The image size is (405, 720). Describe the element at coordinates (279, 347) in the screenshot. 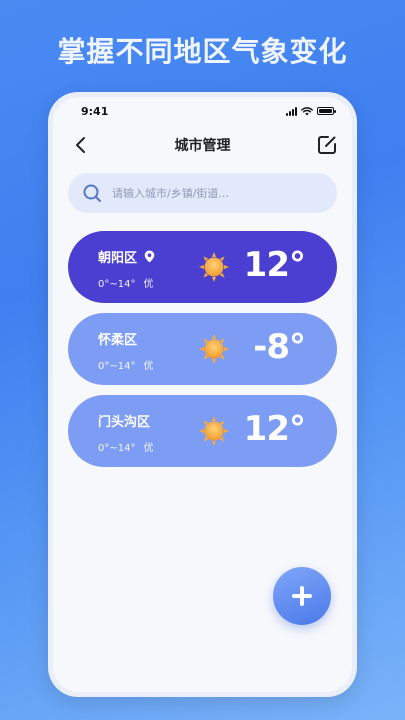

I see `city-temperature: -8°` at that location.